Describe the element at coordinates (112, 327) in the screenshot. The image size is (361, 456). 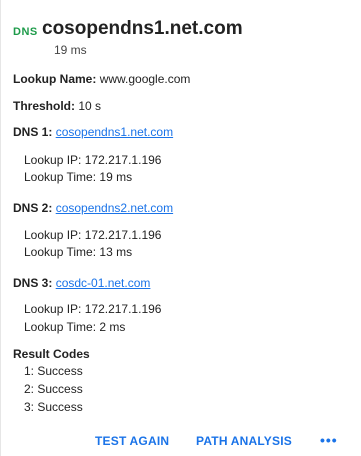
I see `dns-3-time-value: 2 ms` at that location.